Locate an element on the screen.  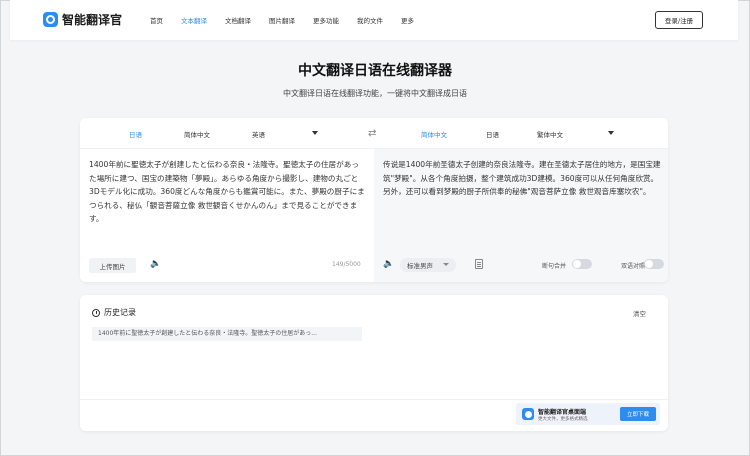
nav-link-home: 首页 is located at coordinates (156, 20).